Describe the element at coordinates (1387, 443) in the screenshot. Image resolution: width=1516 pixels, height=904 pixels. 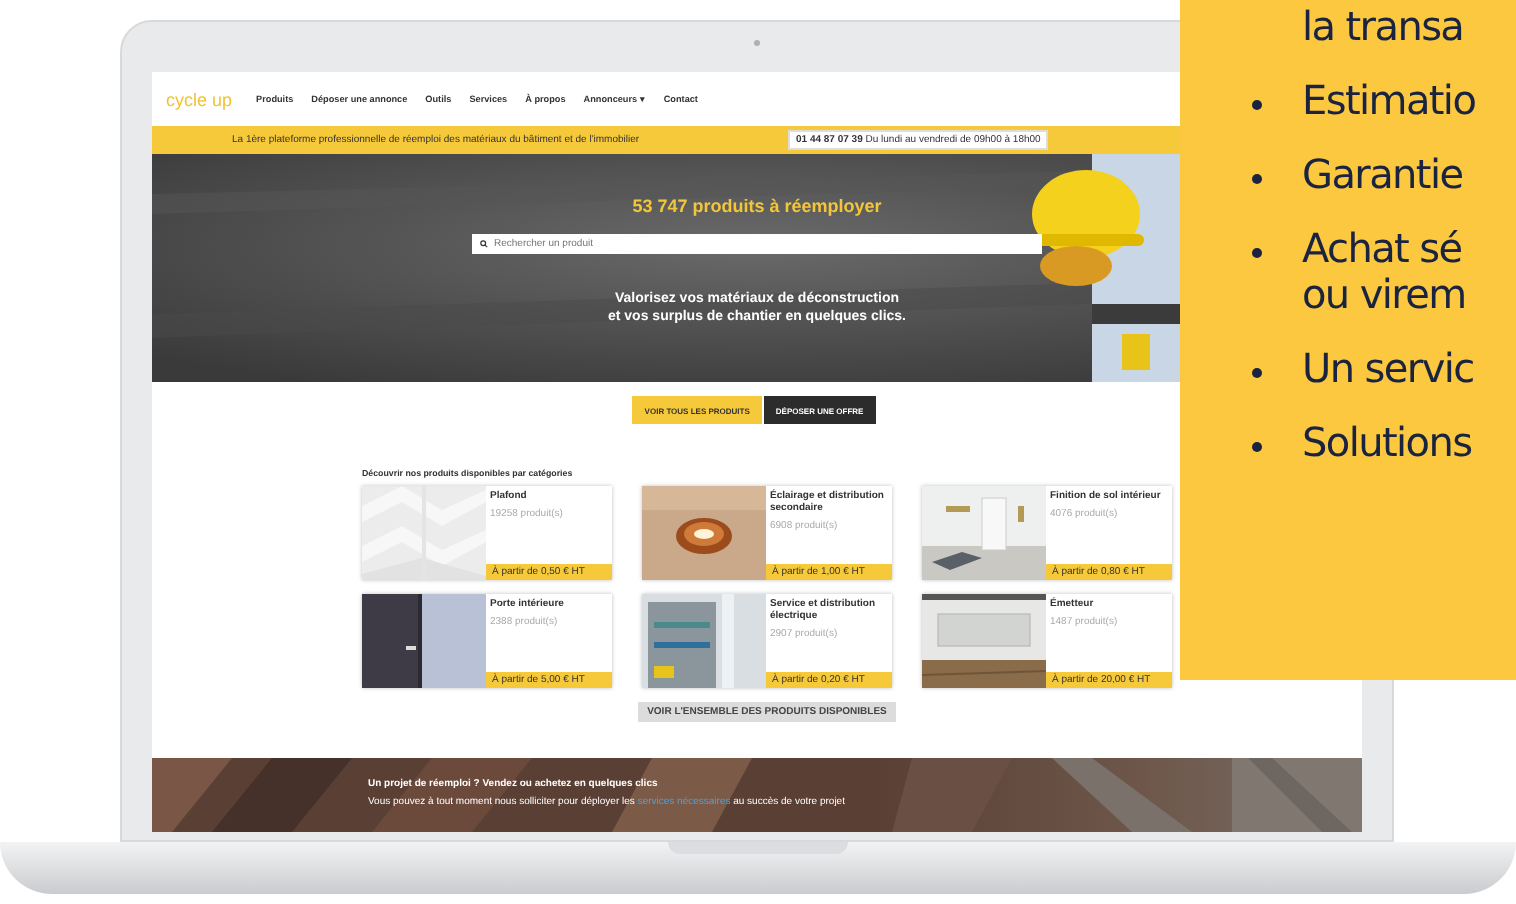
I see `feature-text: Solutions` at that location.